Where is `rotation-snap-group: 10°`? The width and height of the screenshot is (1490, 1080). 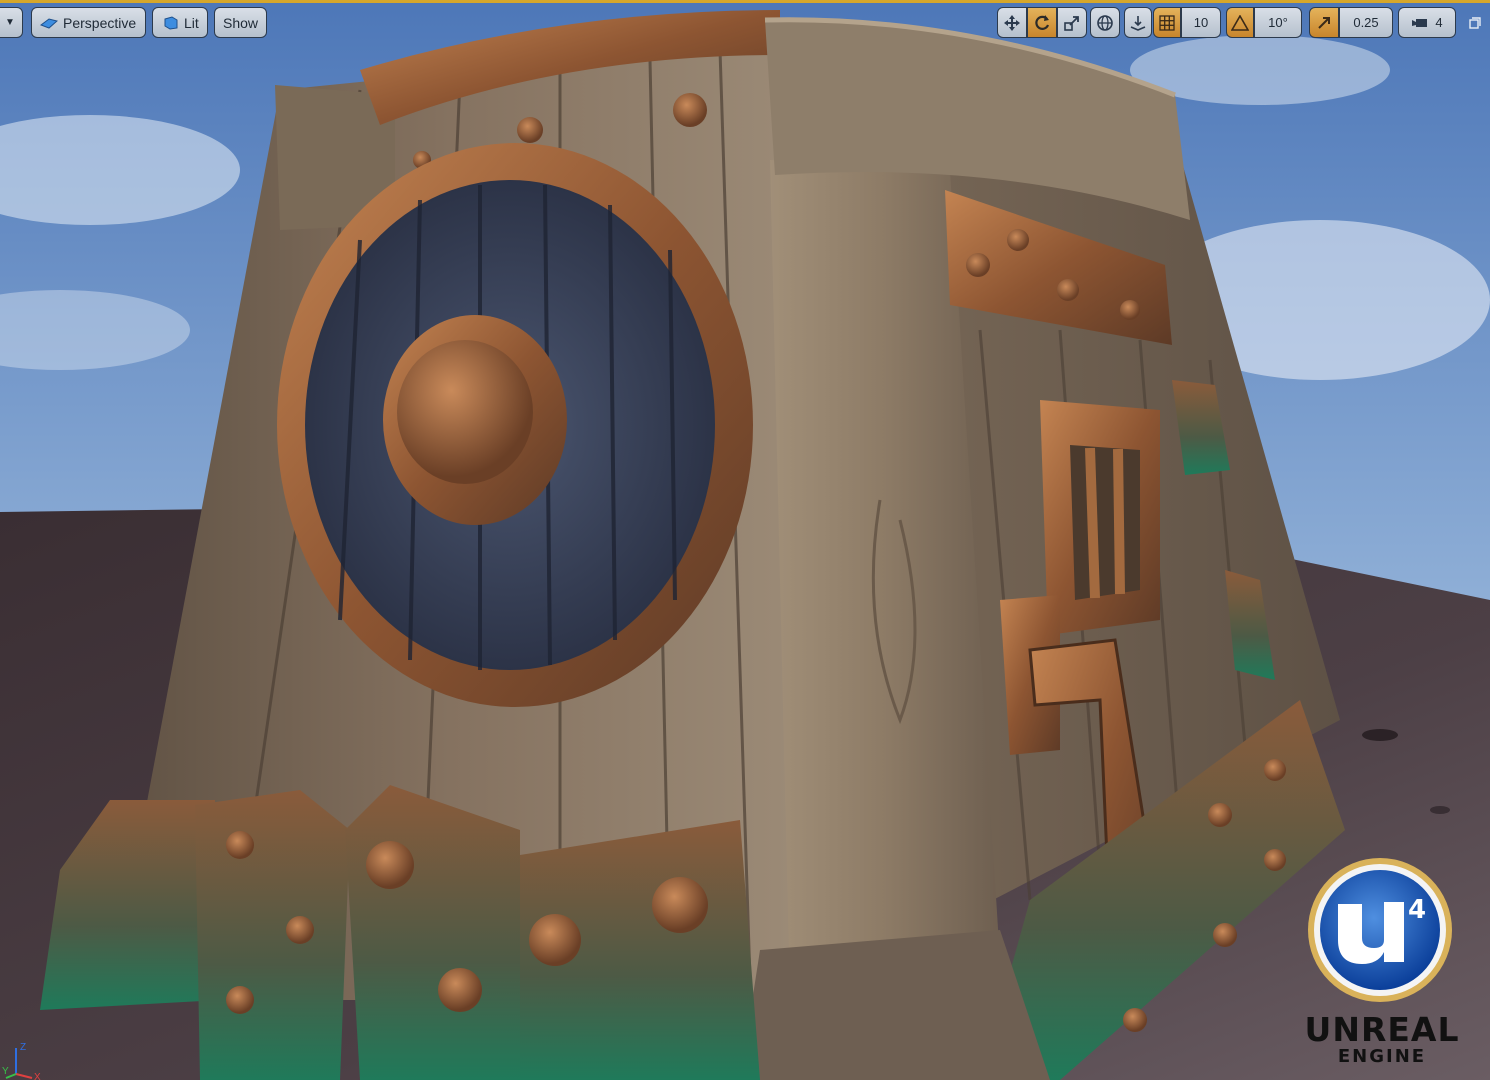 rotation-snap-group: 10° is located at coordinates (1264, 22).